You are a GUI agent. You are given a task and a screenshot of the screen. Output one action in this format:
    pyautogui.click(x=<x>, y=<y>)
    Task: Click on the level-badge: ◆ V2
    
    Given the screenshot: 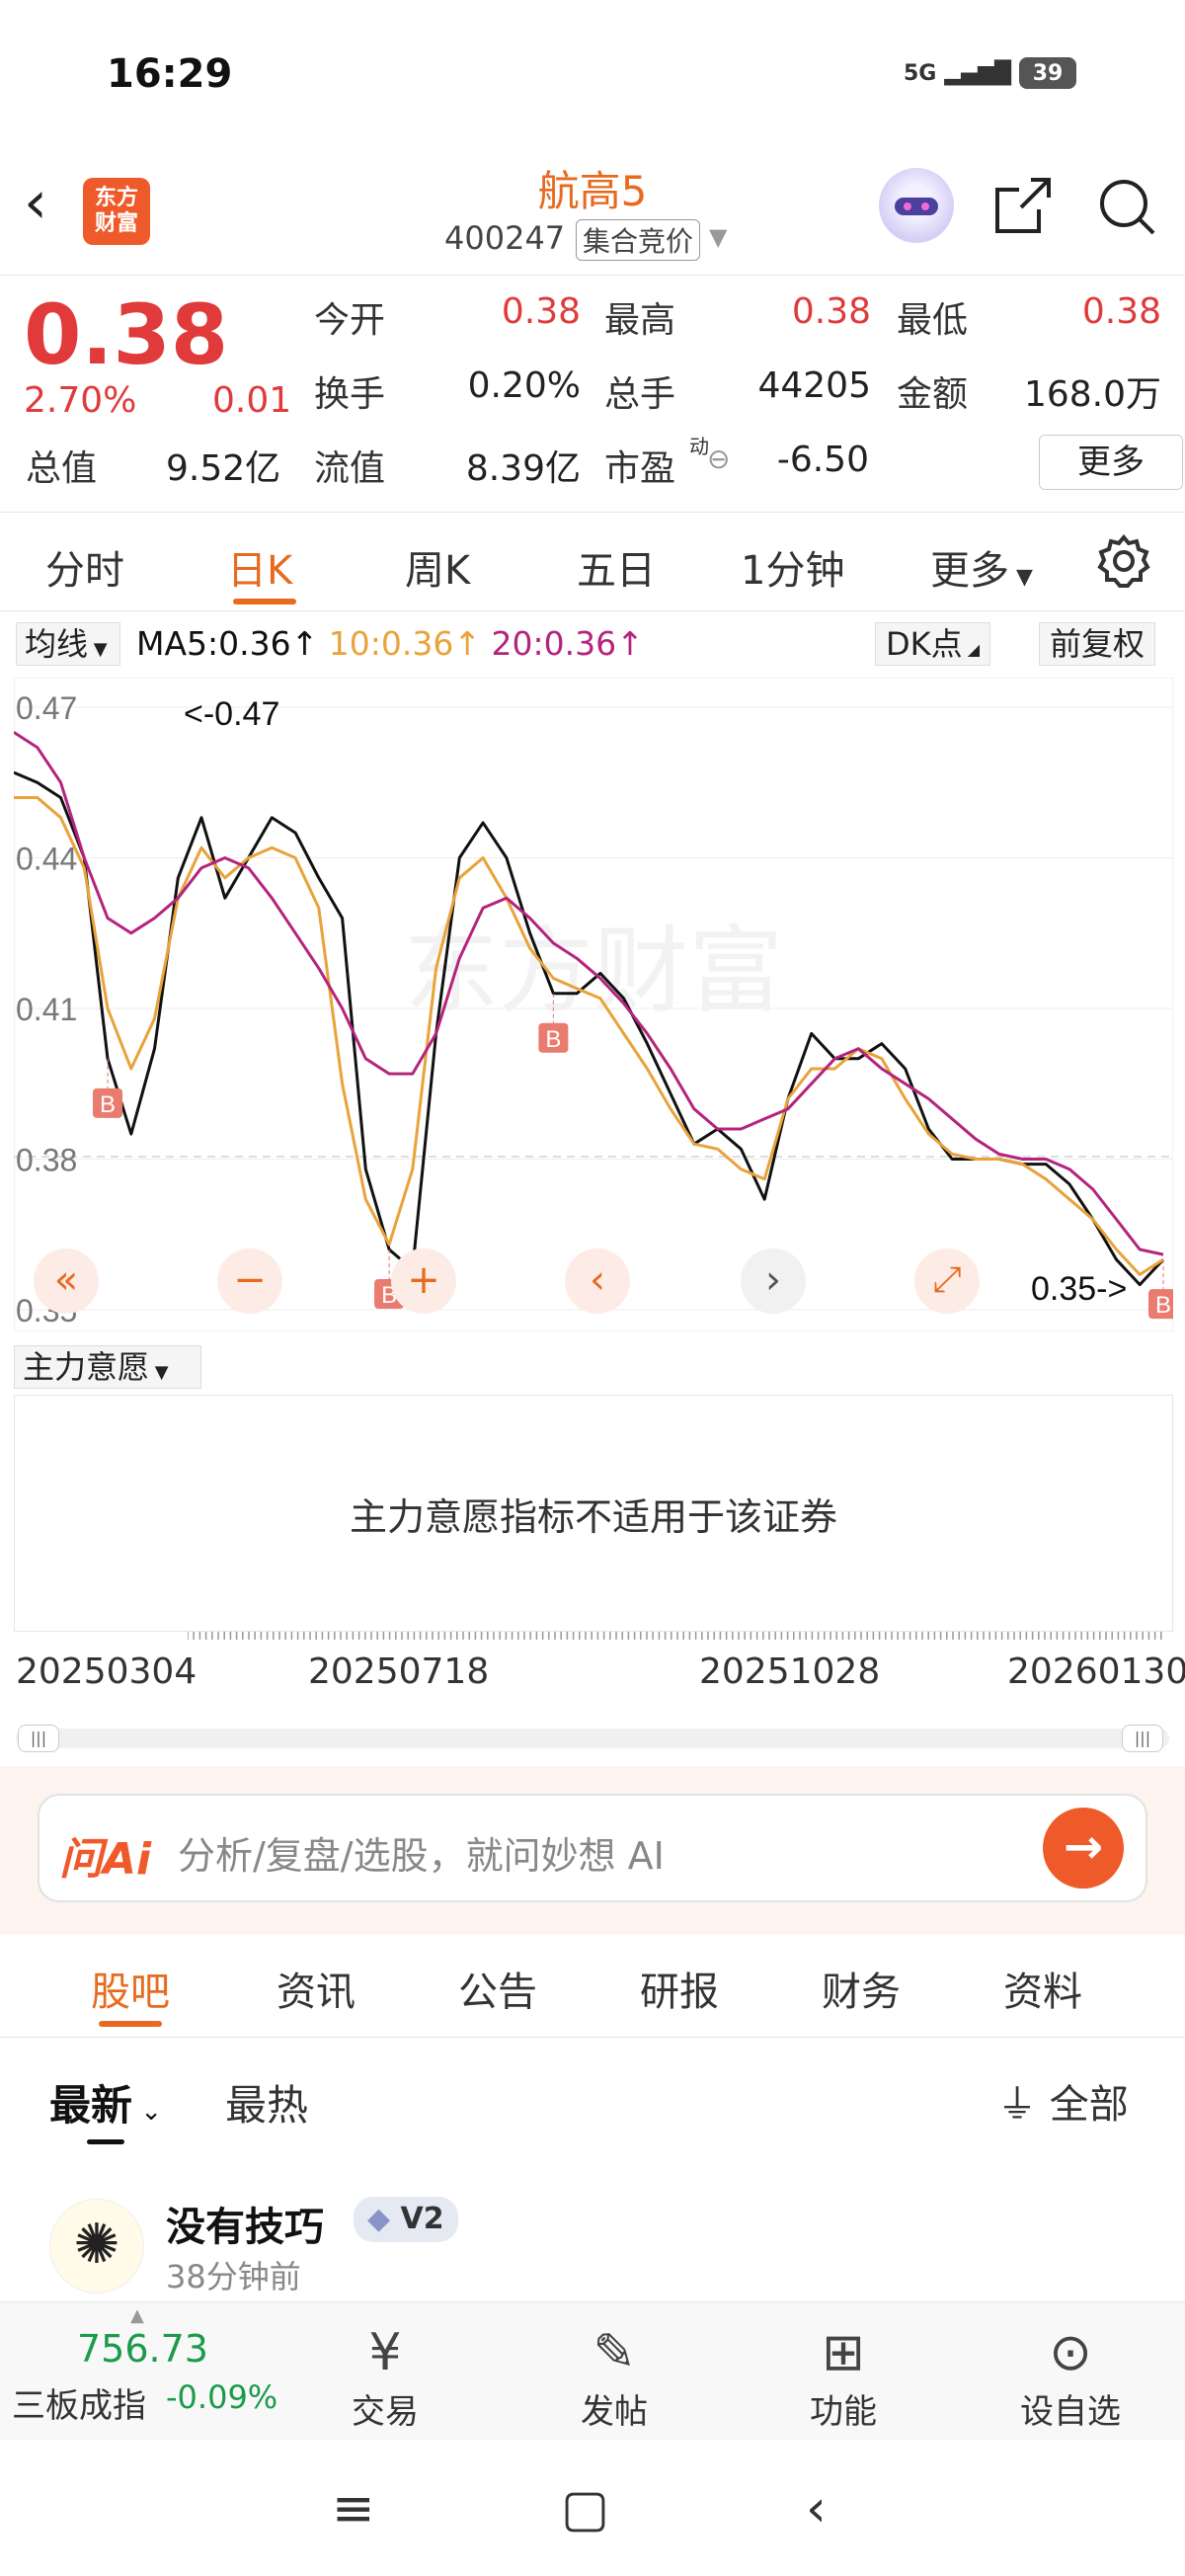 What is the action you would take?
    pyautogui.click(x=406, y=2219)
    